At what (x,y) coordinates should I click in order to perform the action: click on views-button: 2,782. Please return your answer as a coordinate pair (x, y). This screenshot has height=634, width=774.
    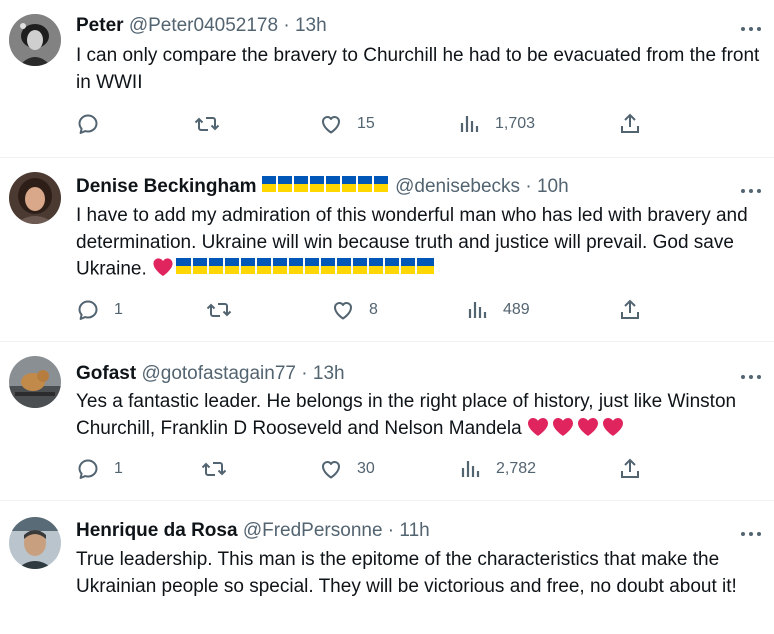
    Looking at the image, I should click on (497, 469).